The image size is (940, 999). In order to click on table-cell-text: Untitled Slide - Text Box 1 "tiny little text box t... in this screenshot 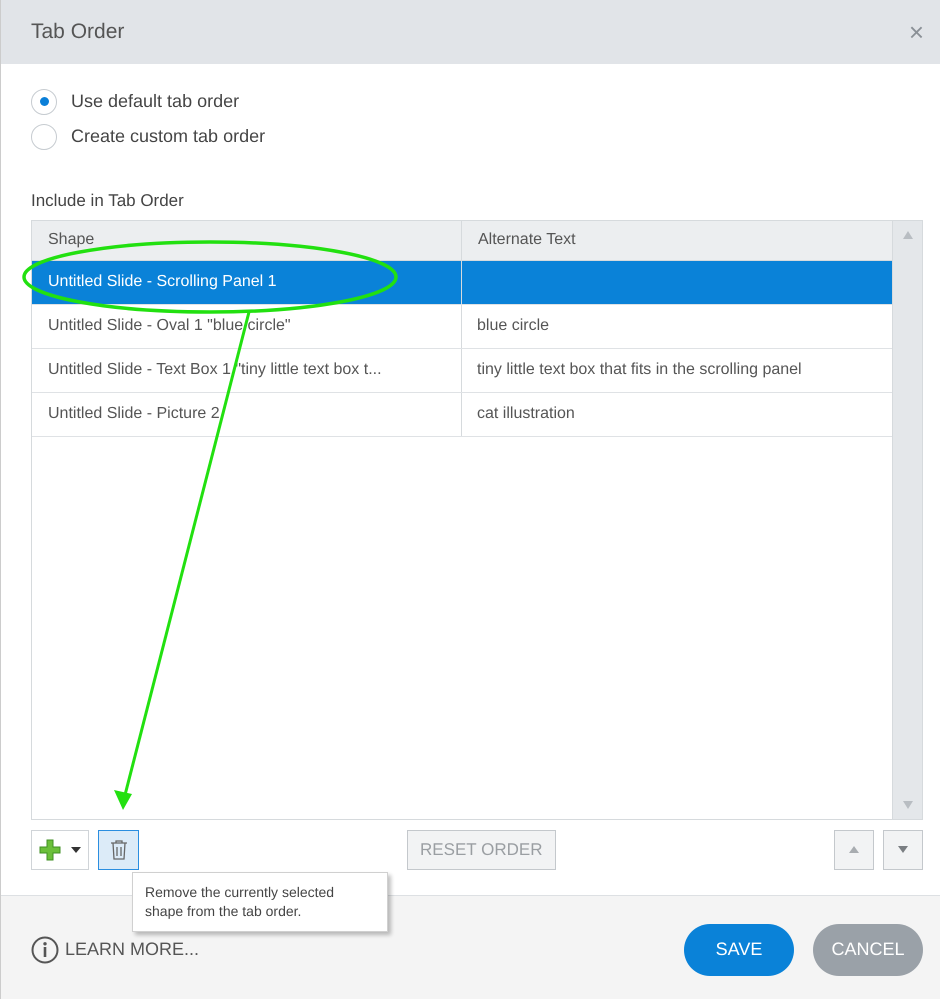, I will do `click(215, 370)`.